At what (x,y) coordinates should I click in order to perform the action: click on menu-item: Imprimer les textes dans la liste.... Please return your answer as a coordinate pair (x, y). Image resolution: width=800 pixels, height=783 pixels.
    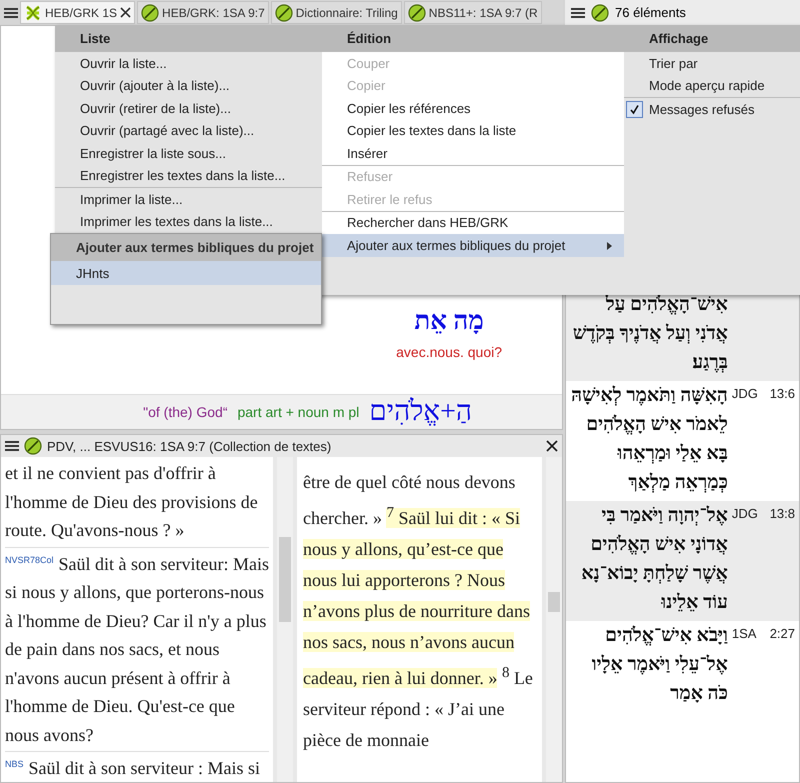
    Looking at the image, I should click on (188, 221).